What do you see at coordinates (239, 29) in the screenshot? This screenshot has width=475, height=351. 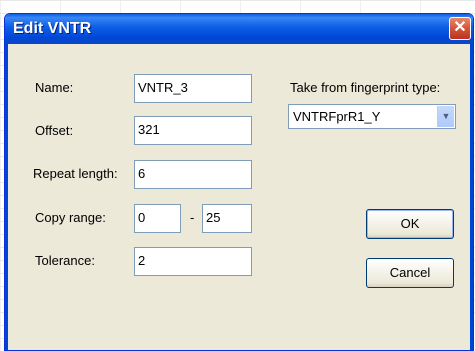 I see `title-bar: Edit VNTR ✕` at bounding box center [239, 29].